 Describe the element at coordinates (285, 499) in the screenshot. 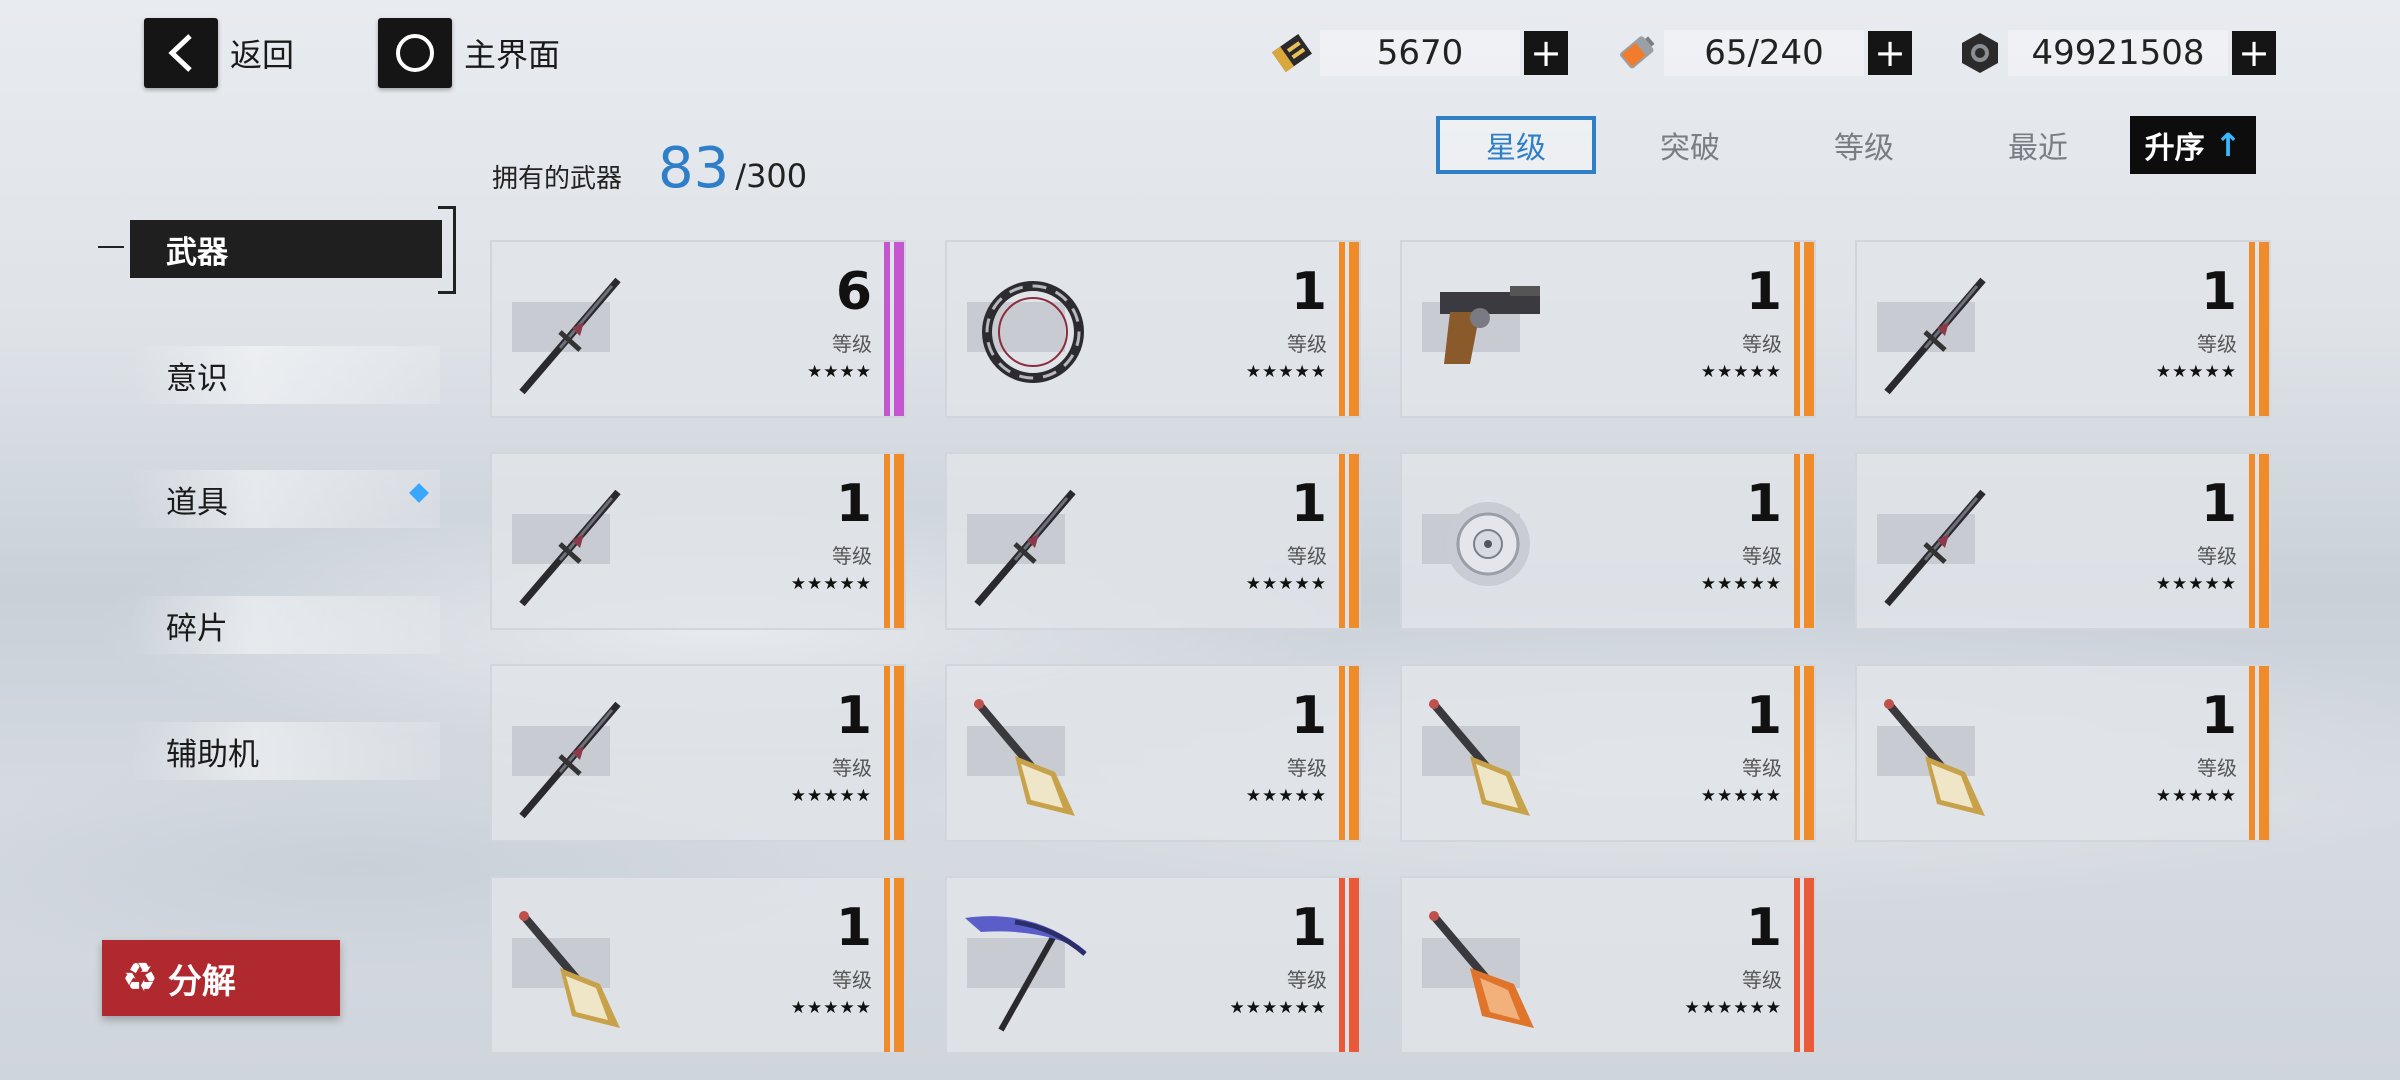

I see `category-items: 道具` at that location.